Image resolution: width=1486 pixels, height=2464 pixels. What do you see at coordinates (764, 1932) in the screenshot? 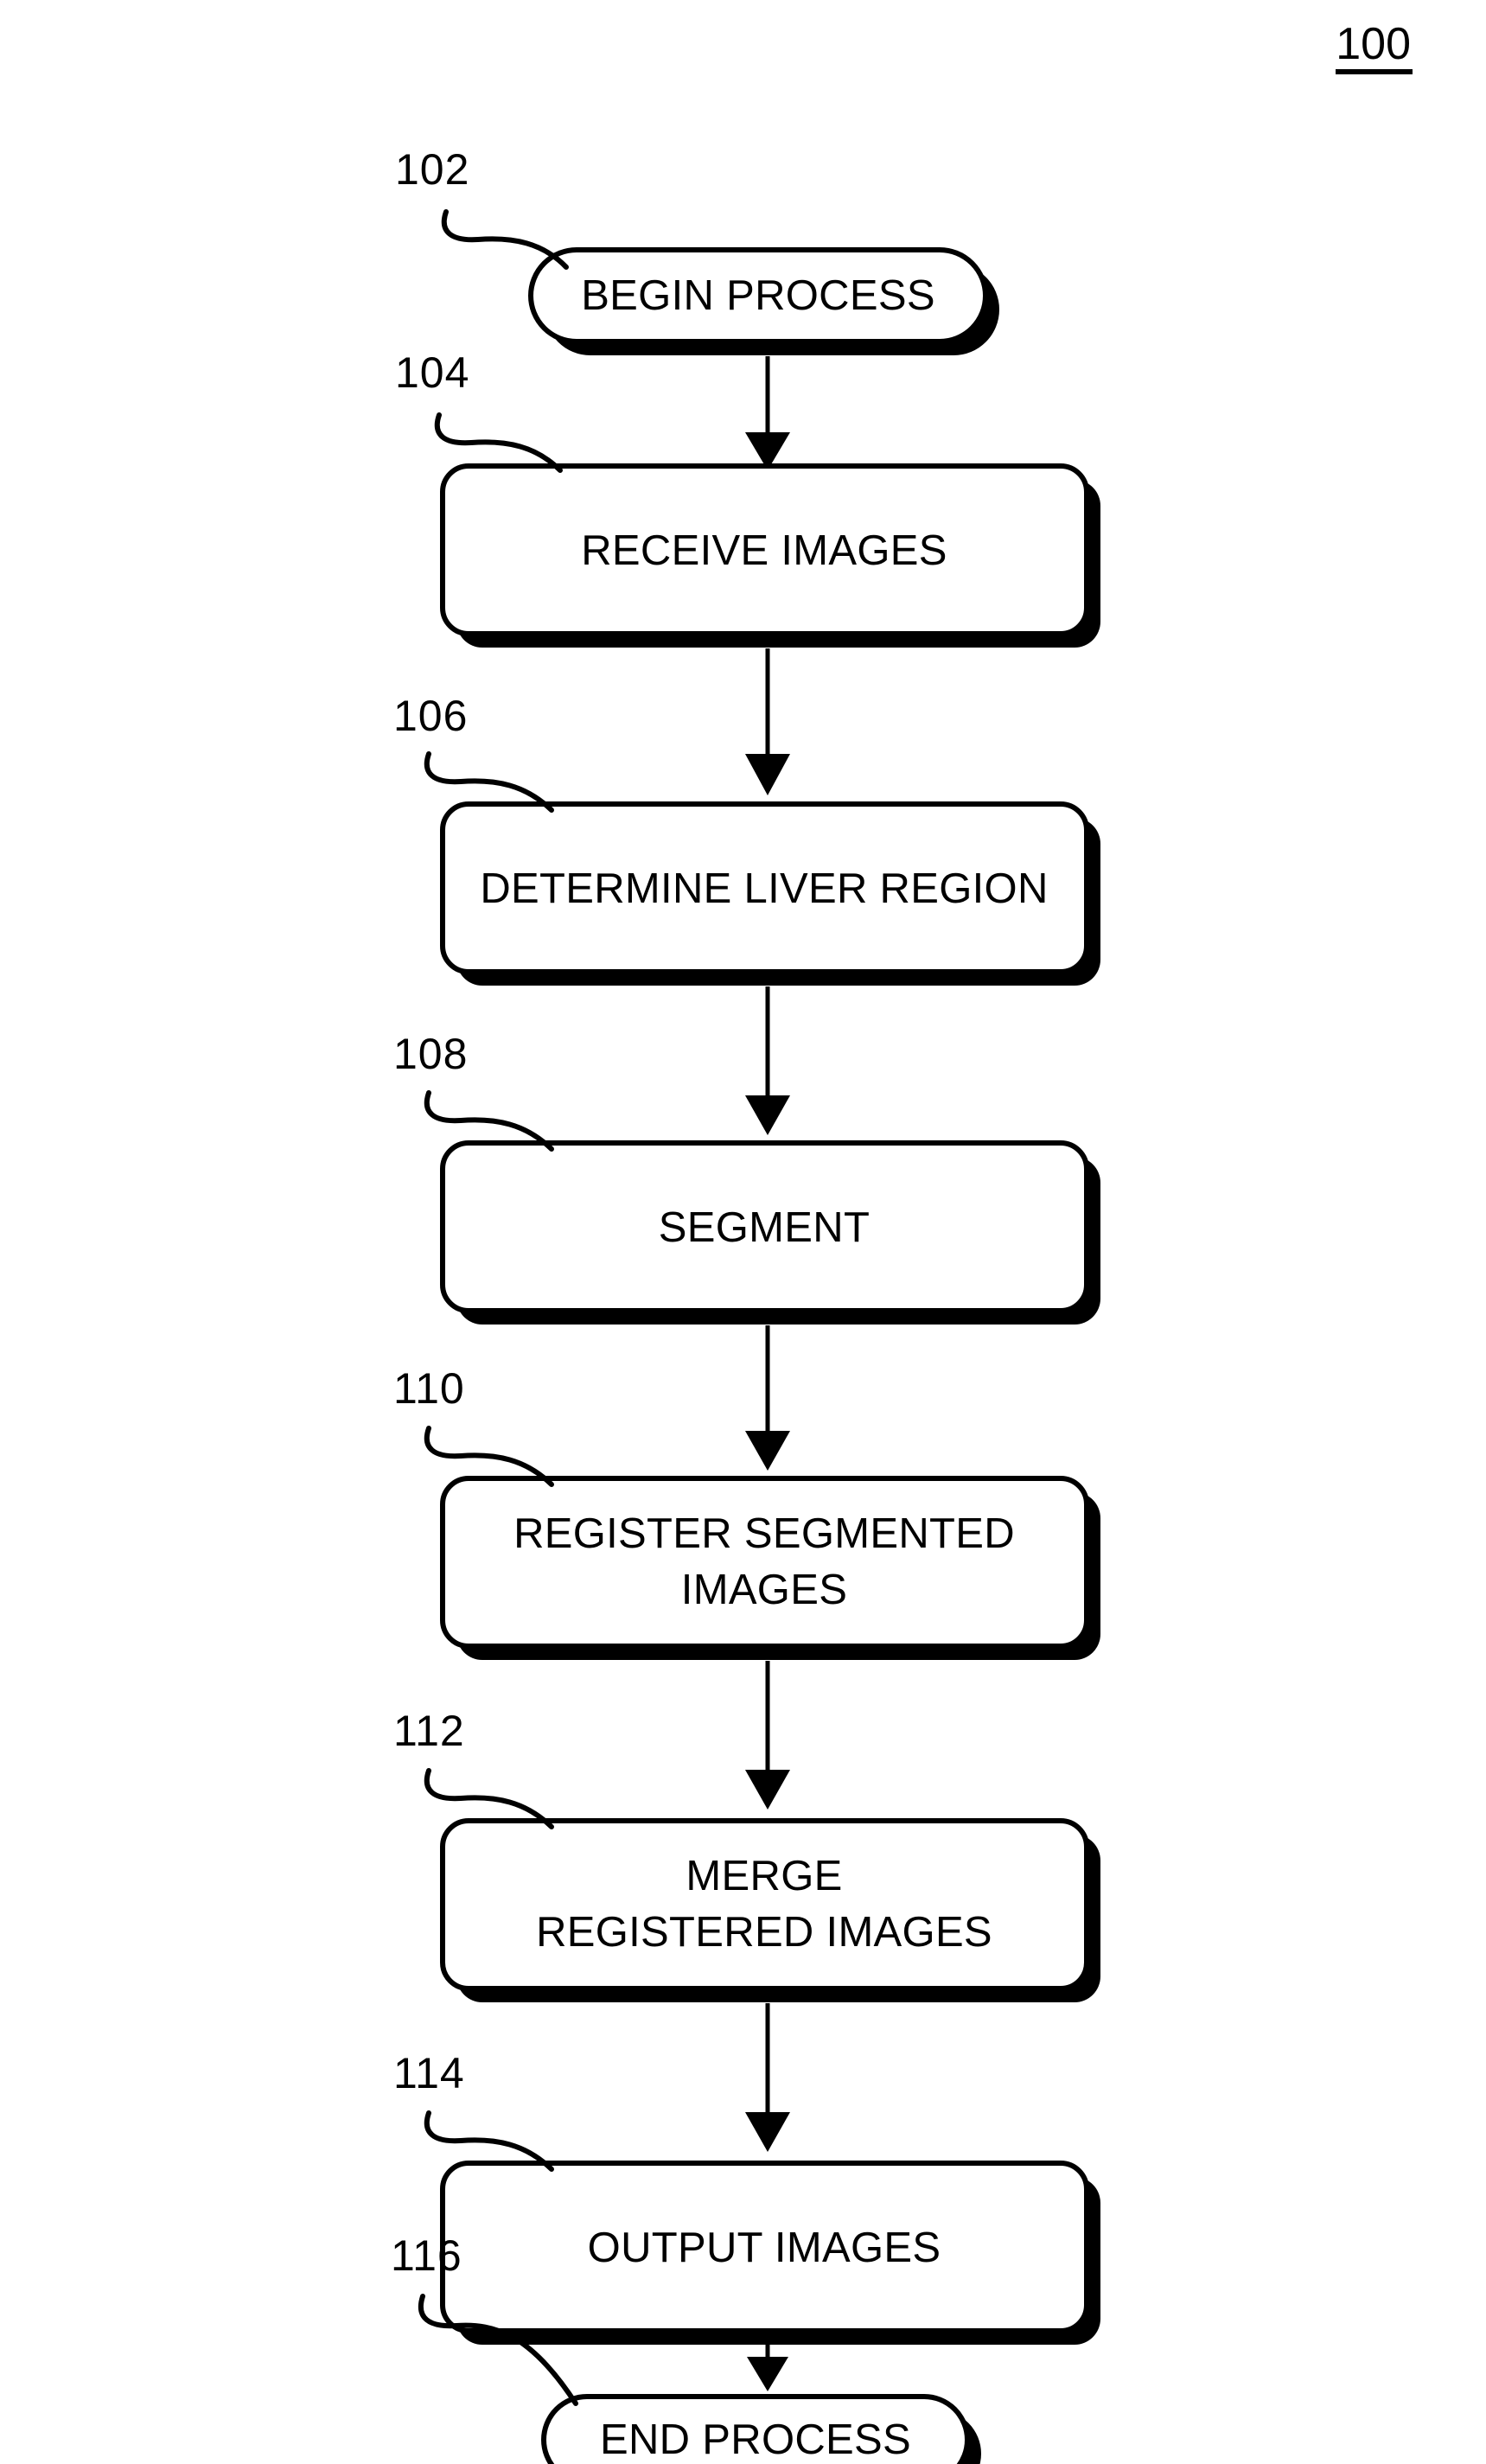
I see `node-112-label-line2: REGISTERED IMAGES` at bounding box center [764, 1932].